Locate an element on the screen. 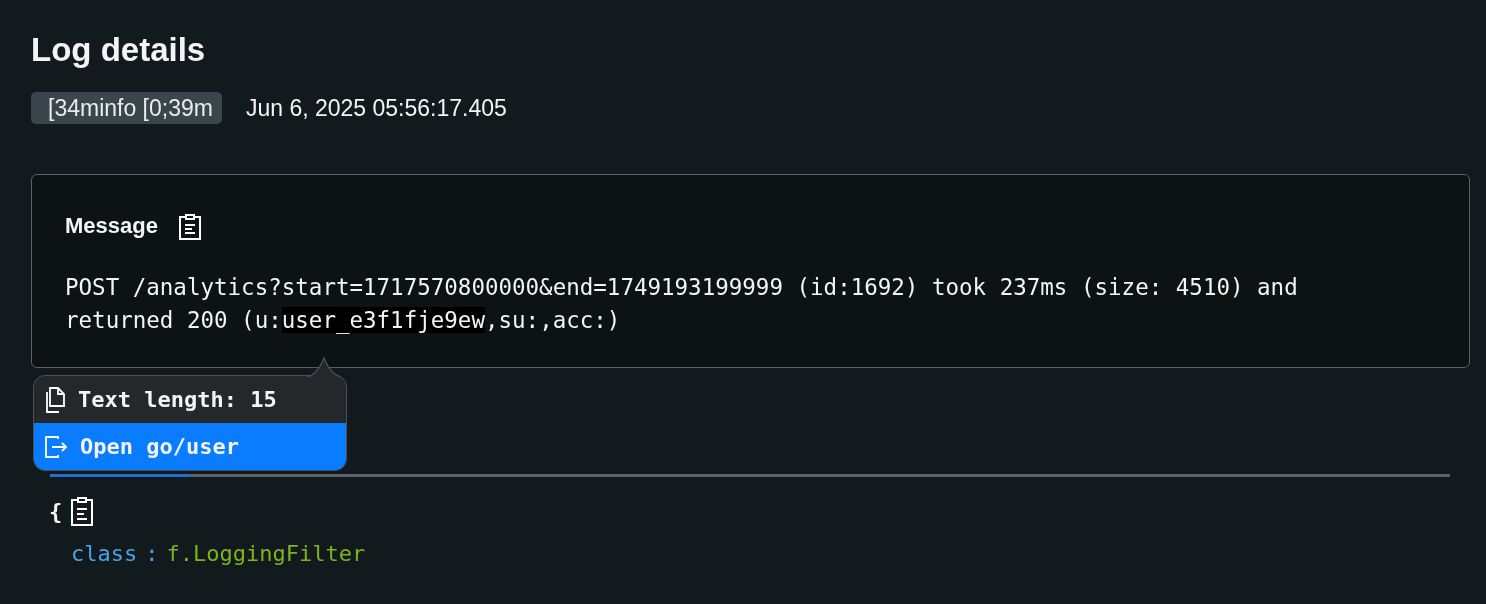 This screenshot has height=604, width=1486. copy-icon is located at coordinates (55, 399).